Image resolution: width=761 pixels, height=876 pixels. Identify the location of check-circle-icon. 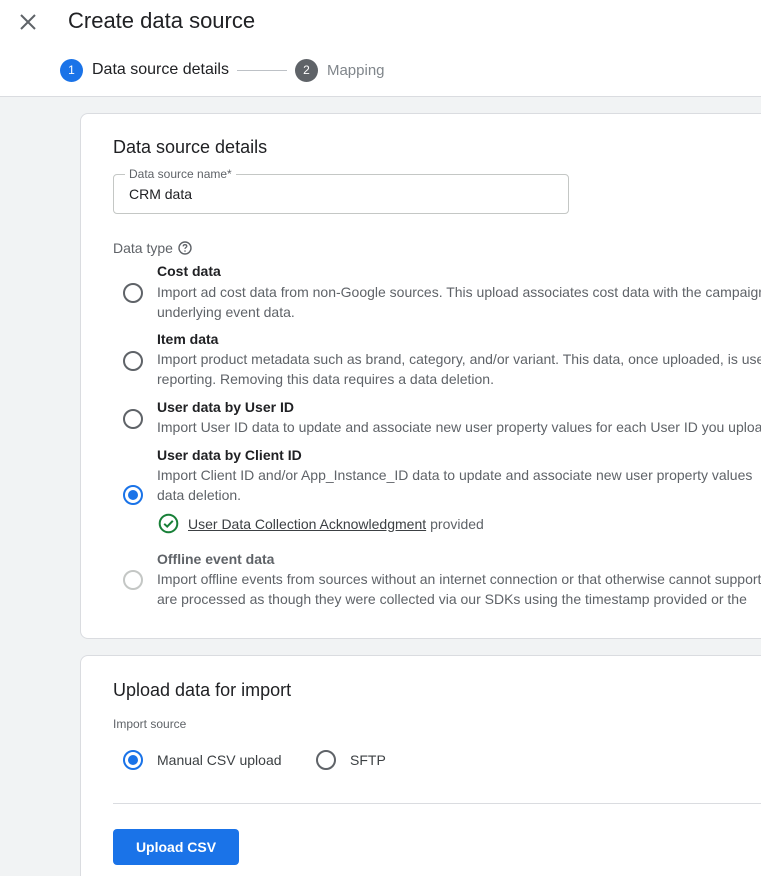
(168, 523).